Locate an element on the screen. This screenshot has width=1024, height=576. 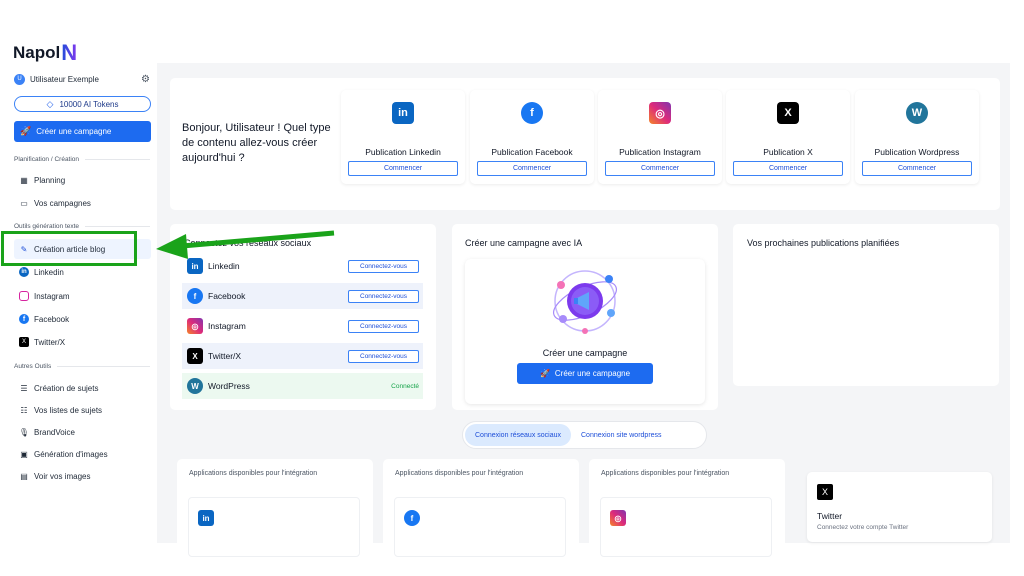
sidebar-item-planning: ▦ Planning is located at coordinates (42, 180).